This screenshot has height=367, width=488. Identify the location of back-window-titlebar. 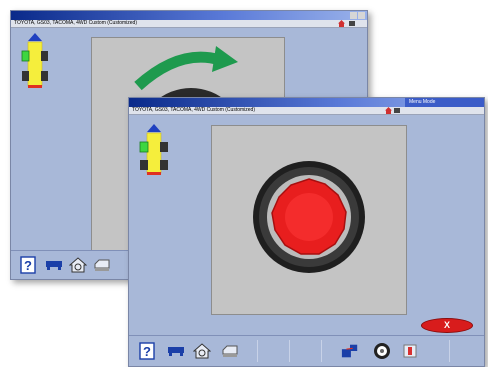
(189, 15).